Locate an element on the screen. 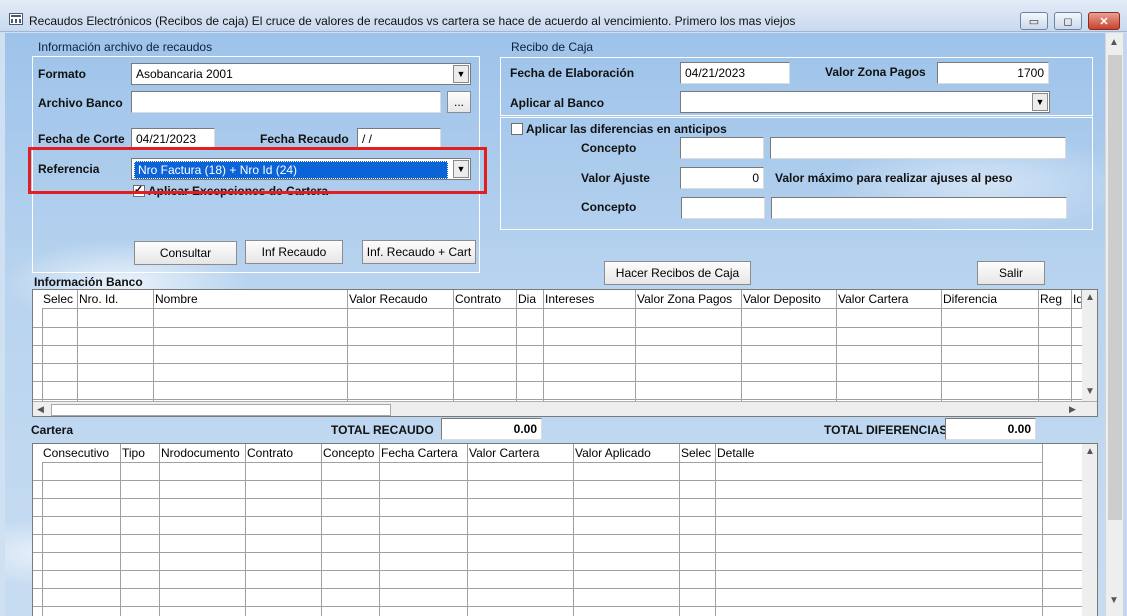 Image resolution: width=1127 pixels, height=616 pixels. column-header: Nro. Id. is located at coordinates (116, 299).